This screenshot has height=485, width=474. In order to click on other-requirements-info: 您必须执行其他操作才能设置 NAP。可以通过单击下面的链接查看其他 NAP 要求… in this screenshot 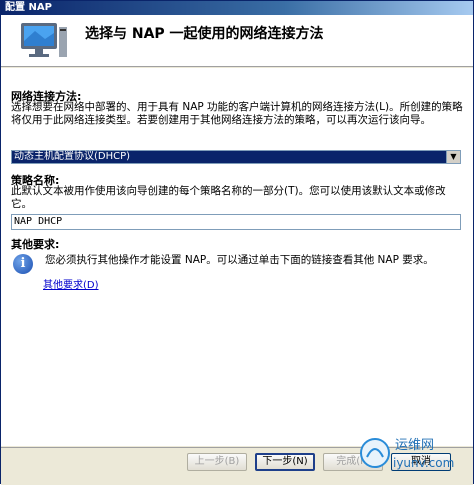, I will do `click(239, 260)`.